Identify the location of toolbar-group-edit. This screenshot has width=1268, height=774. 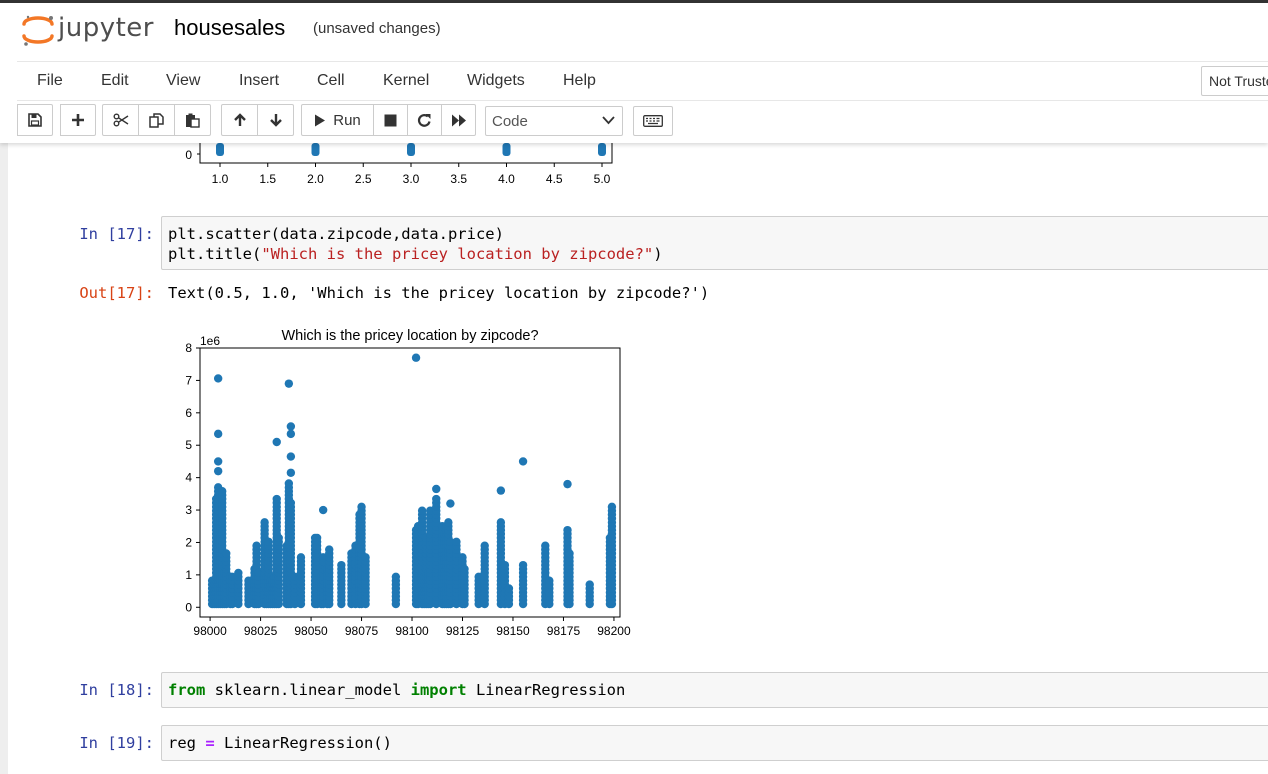
(156, 120).